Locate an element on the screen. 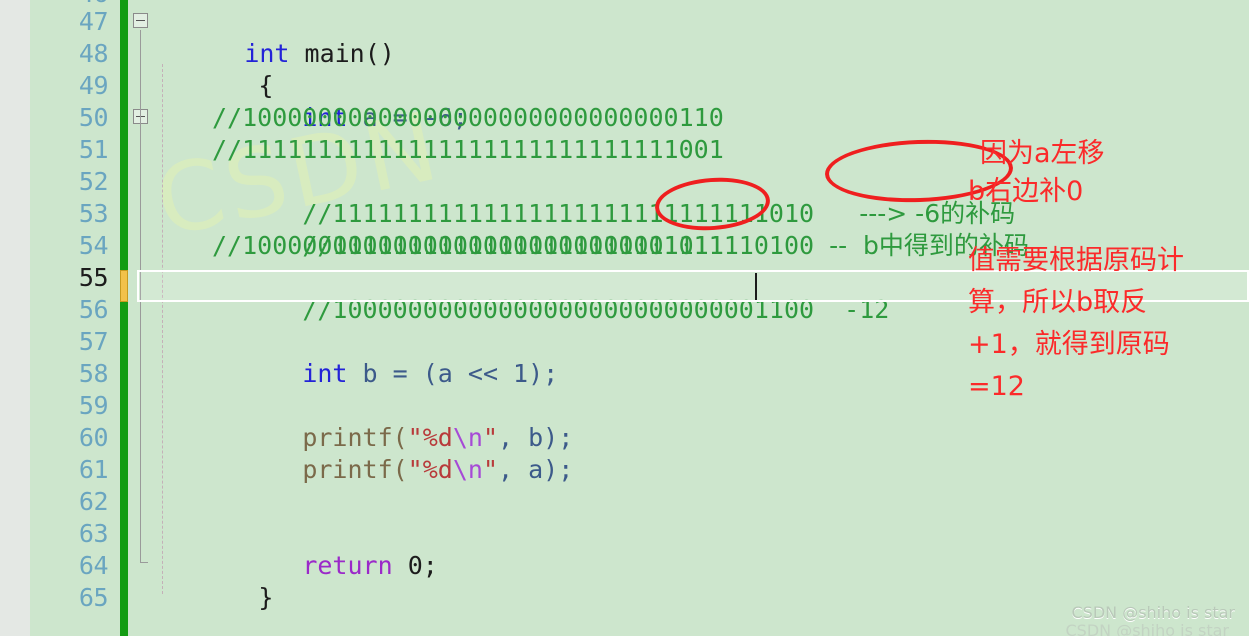  line-number-48: 48 is located at coordinates (93, 53).